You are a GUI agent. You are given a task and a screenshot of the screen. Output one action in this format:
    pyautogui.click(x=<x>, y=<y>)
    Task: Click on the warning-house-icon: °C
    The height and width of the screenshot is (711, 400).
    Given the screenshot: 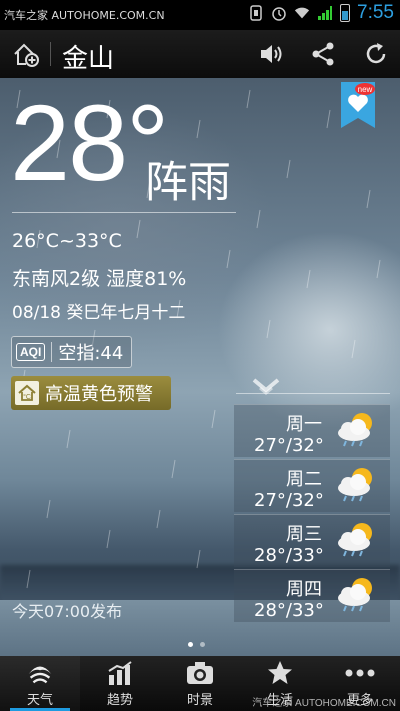 What is the action you would take?
    pyautogui.click(x=27, y=393)
    